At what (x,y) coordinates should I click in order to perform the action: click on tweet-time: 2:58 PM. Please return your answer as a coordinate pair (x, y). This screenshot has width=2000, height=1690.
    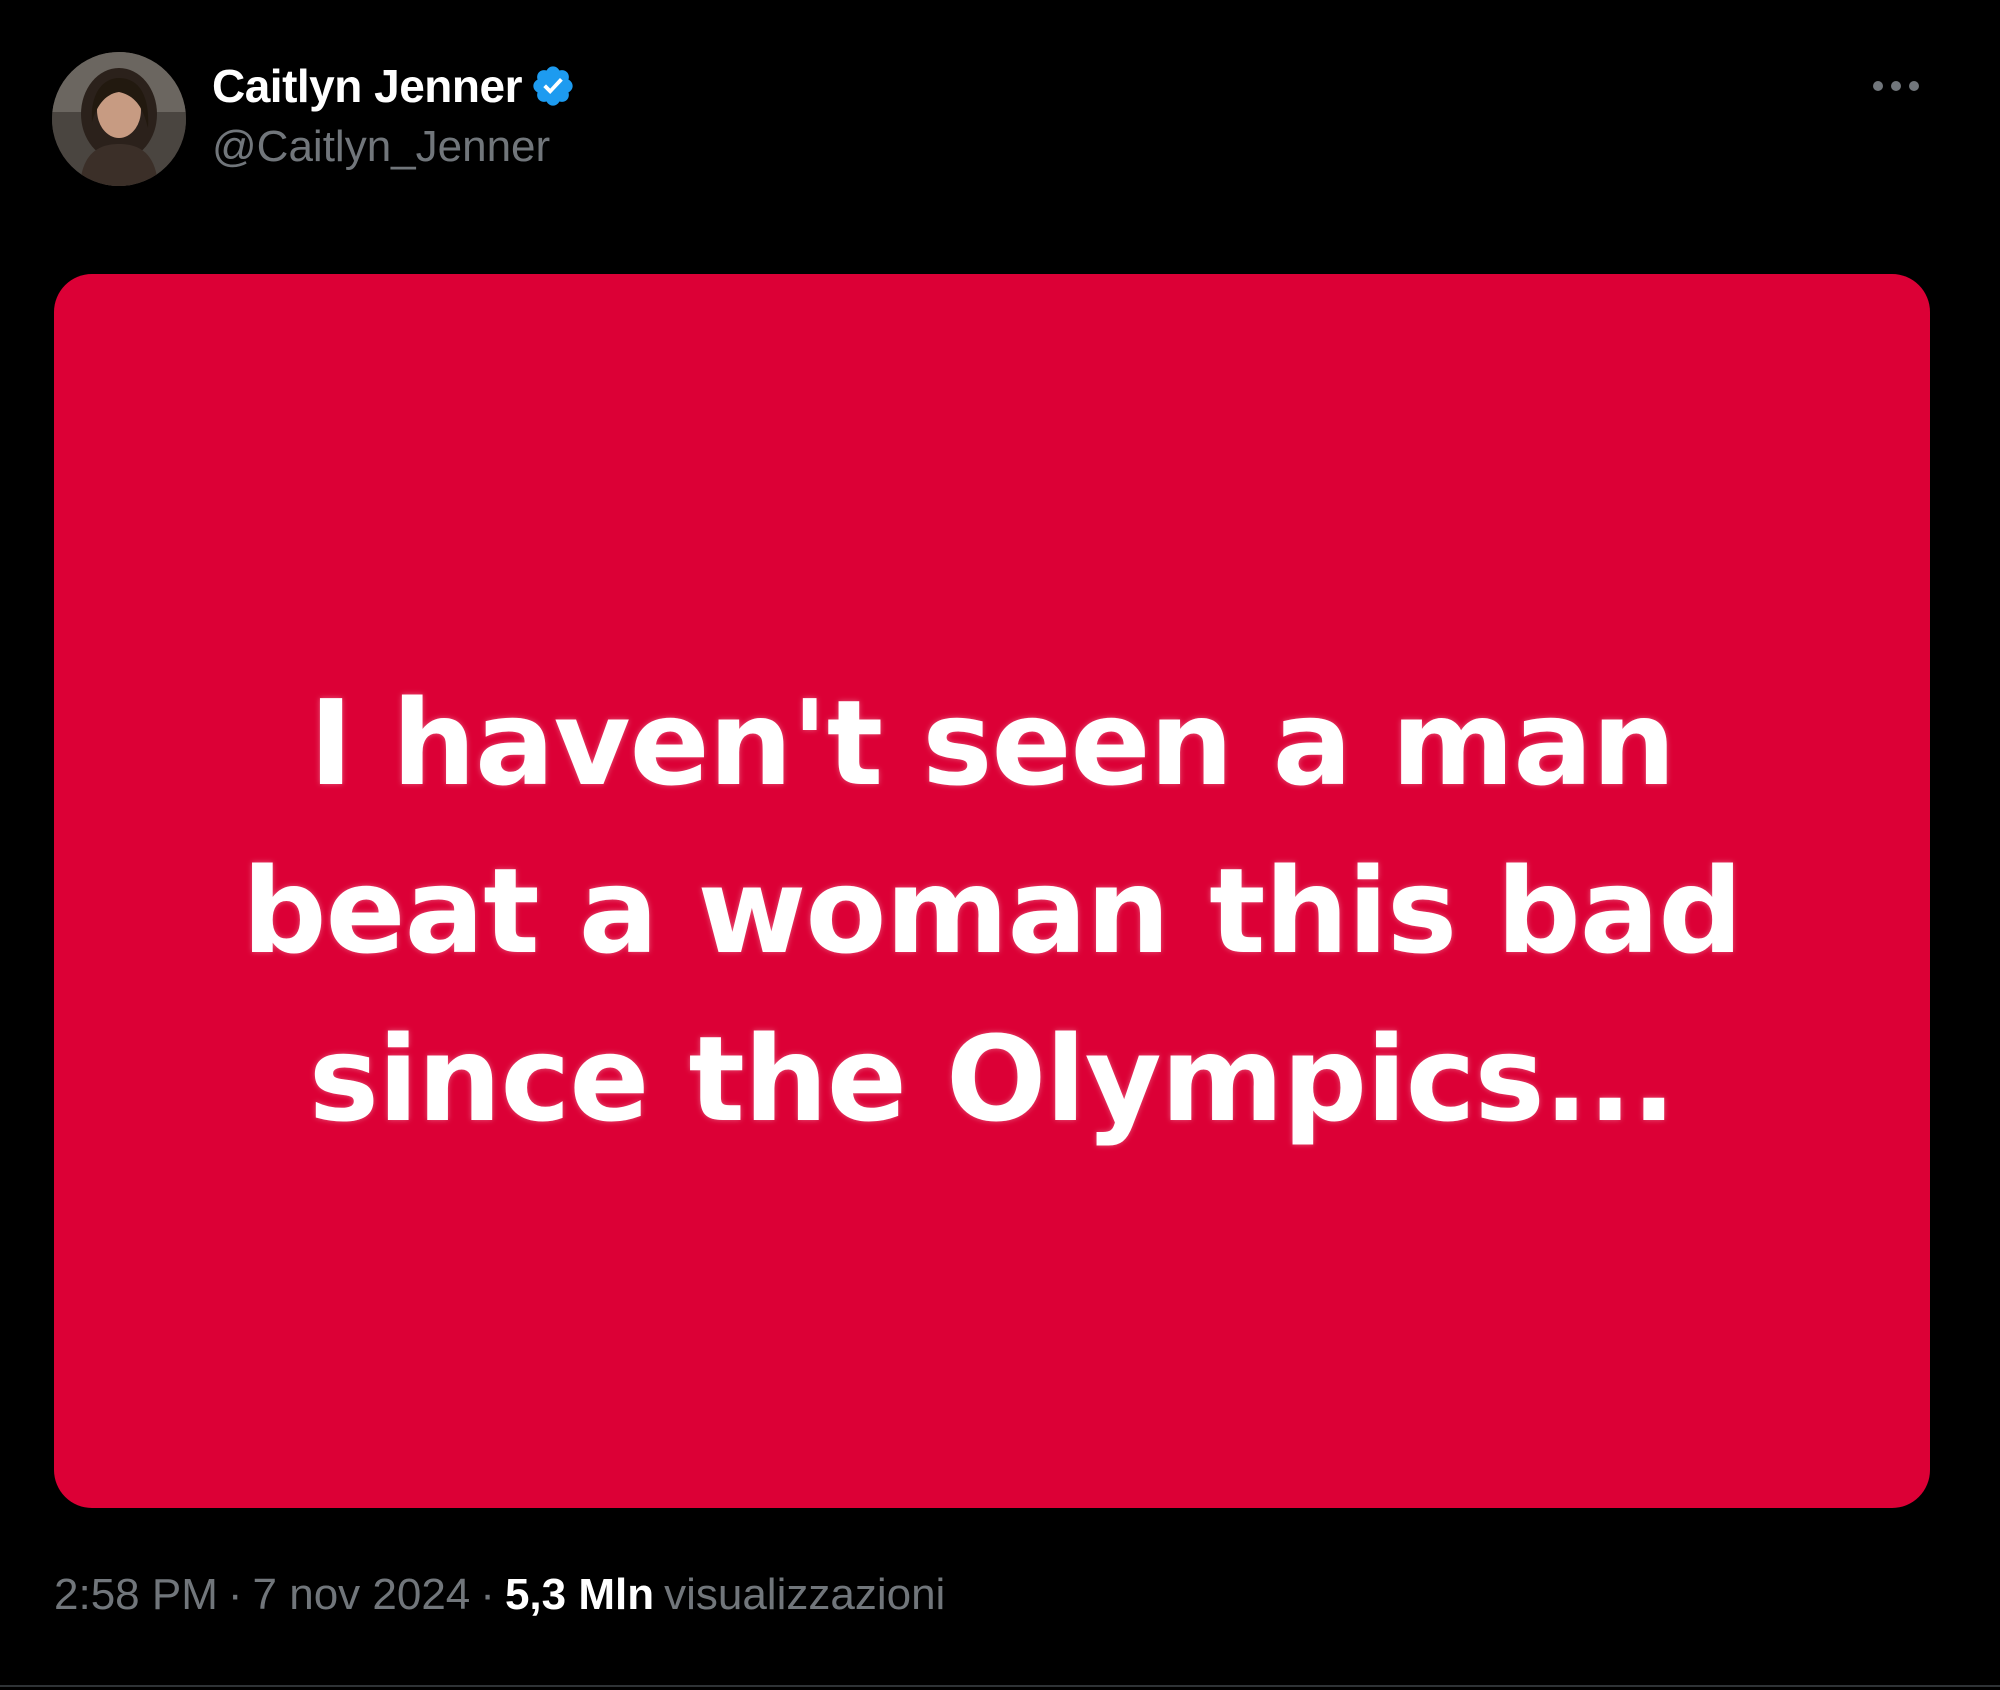
    Looking at the image, I should click on (136, 1595).